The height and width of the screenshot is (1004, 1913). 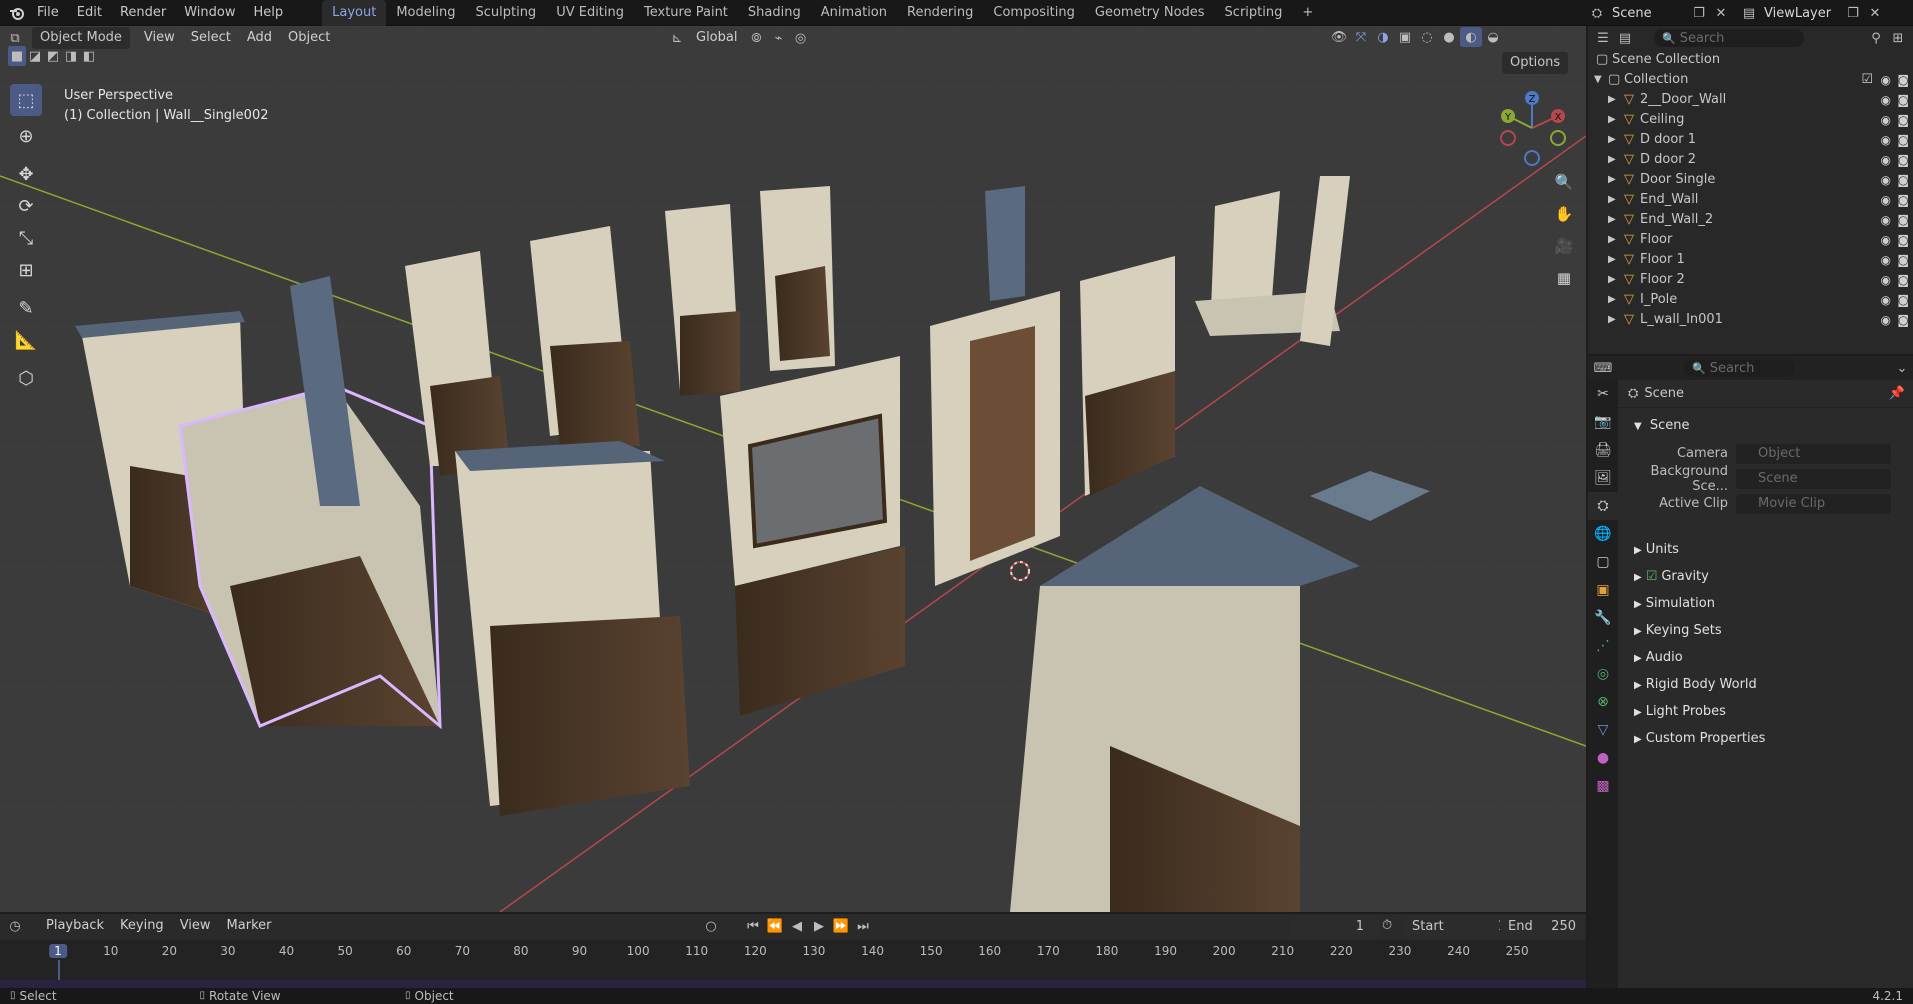 What do you see at coordinates (1765, 684) in the screenshot?
I see `subpanel-header: ▶ Rigid Body World` at bounding box center [1765, 684].